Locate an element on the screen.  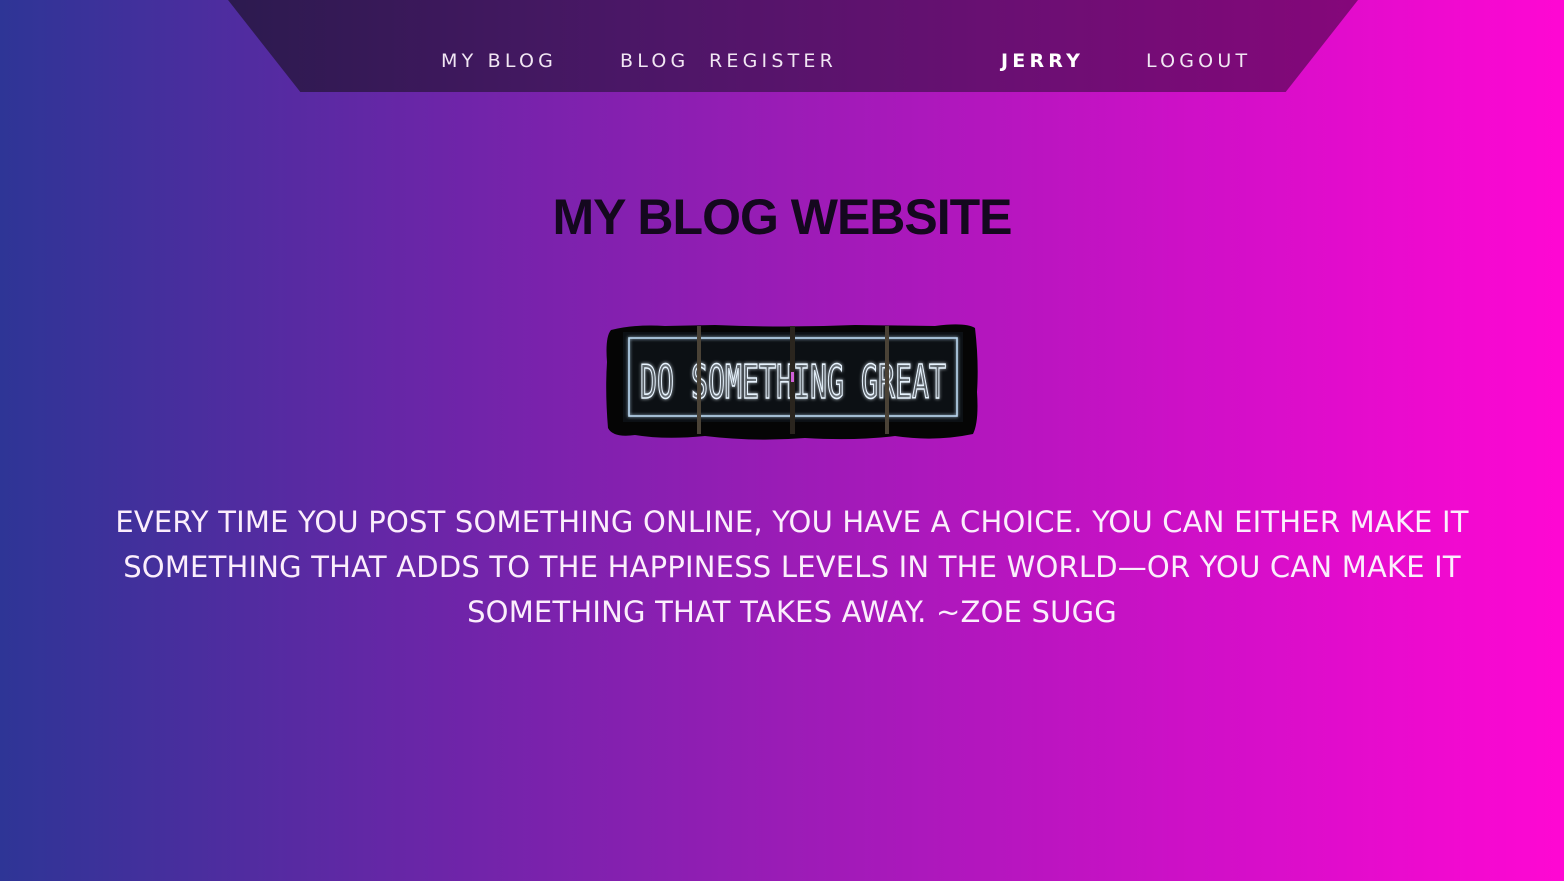
nav-link-register: REGISTER is located at coordinates (773, 61).